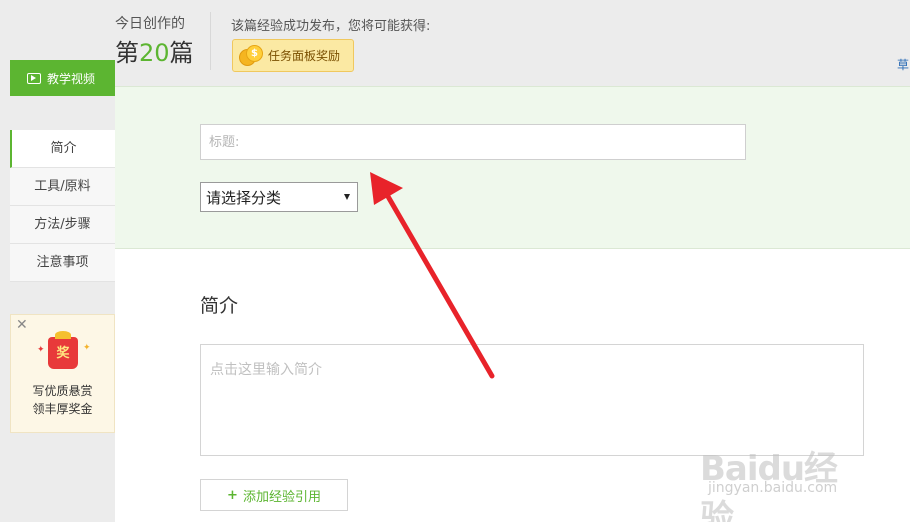 Image resolution: width=910 pixels, height=522 pixels. I want to click on nav-item-tools: 工具/原料, so click(62, 187).